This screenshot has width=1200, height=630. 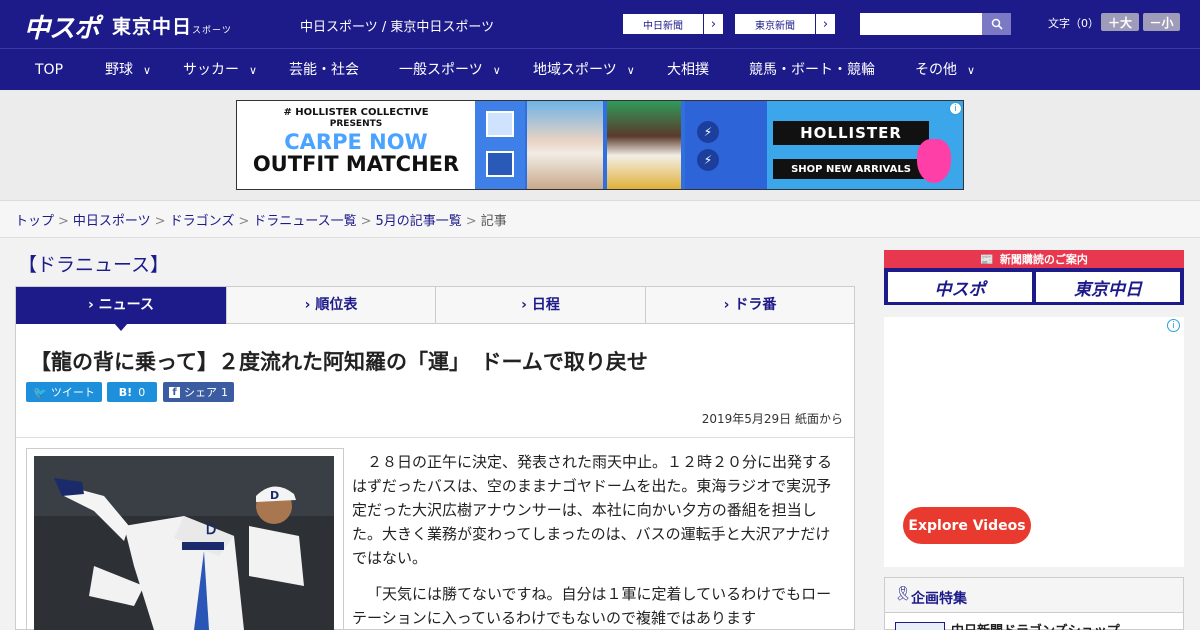 What do you see at coordinates (119, 70) in the screenshot?
I see `nav-label: 野球` at bounding box center [119, 70].